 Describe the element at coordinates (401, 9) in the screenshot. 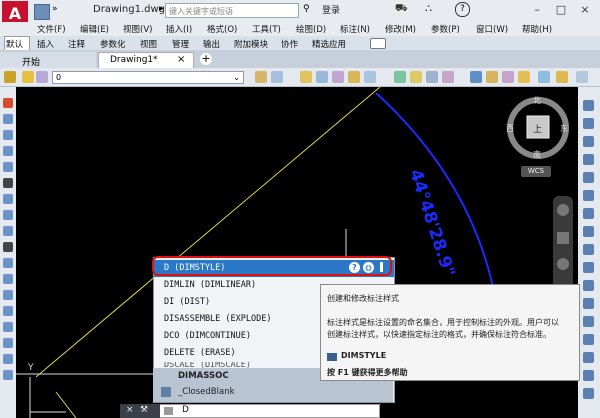

I see `cart-icon: ⛟` at that location.